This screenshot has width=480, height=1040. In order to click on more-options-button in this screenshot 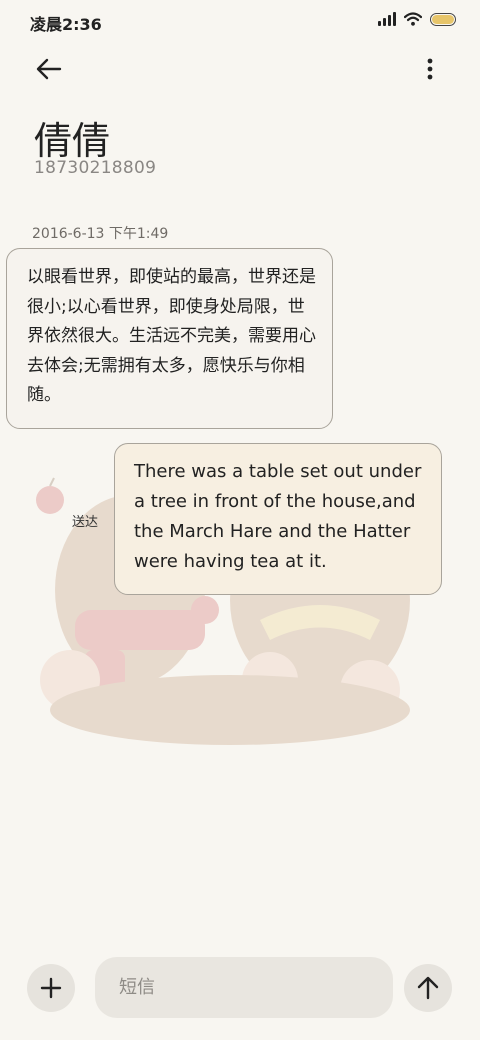, I will do `click(430, 69)`.